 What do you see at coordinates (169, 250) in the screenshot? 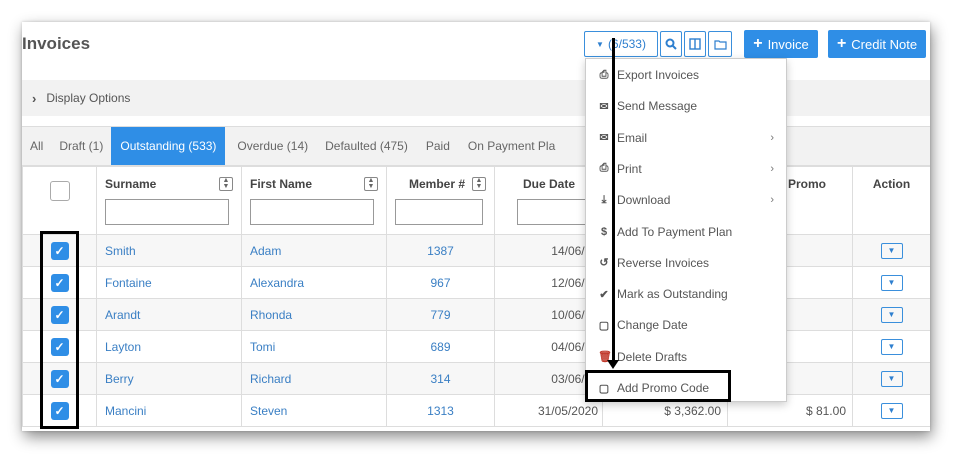
I see `surname-cell: Smith` at bounding box center [169, 250].